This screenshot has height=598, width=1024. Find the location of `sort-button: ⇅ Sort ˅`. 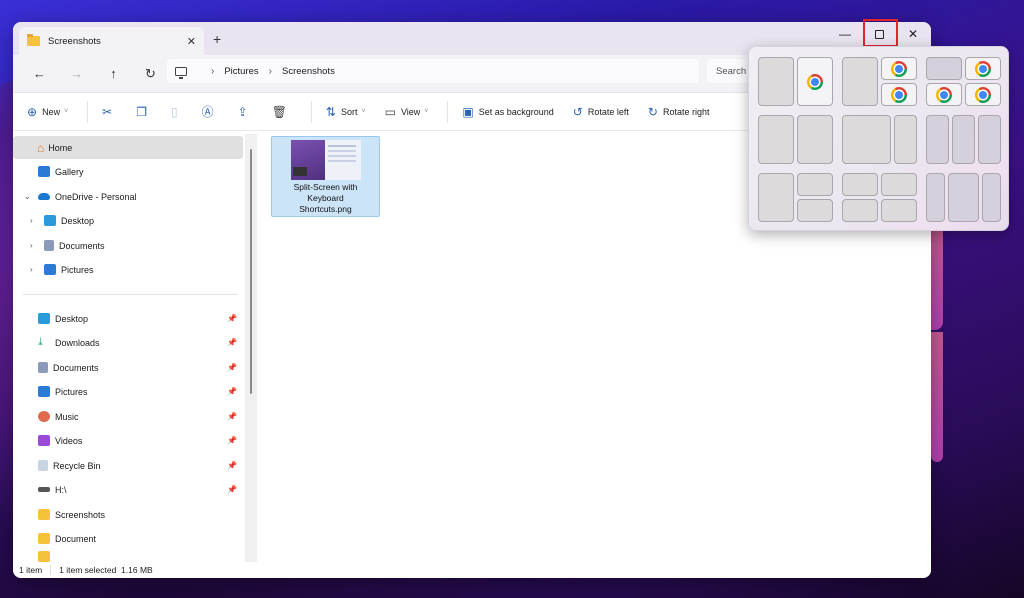

sort-button: ⇅ Sort ˅ is located at coordinates (346, 112).